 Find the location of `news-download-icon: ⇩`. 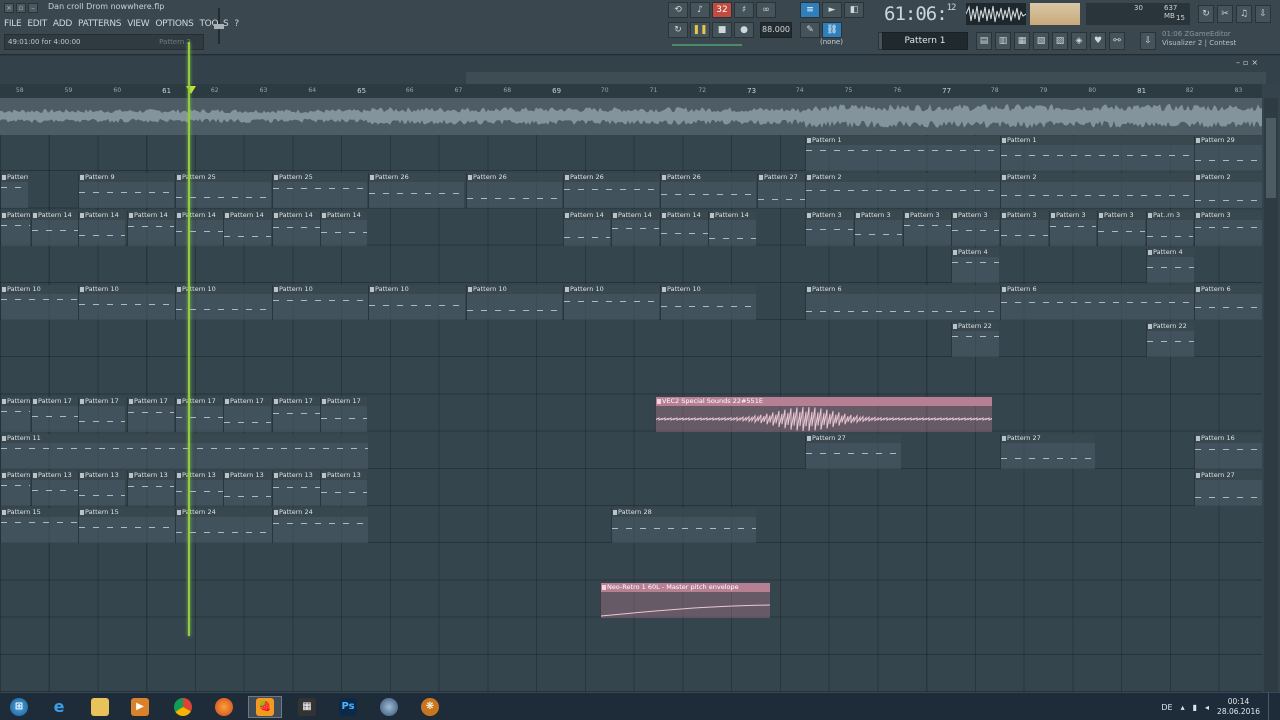

news-download-icon: ⇩ is located at coordinates (1148, 41).